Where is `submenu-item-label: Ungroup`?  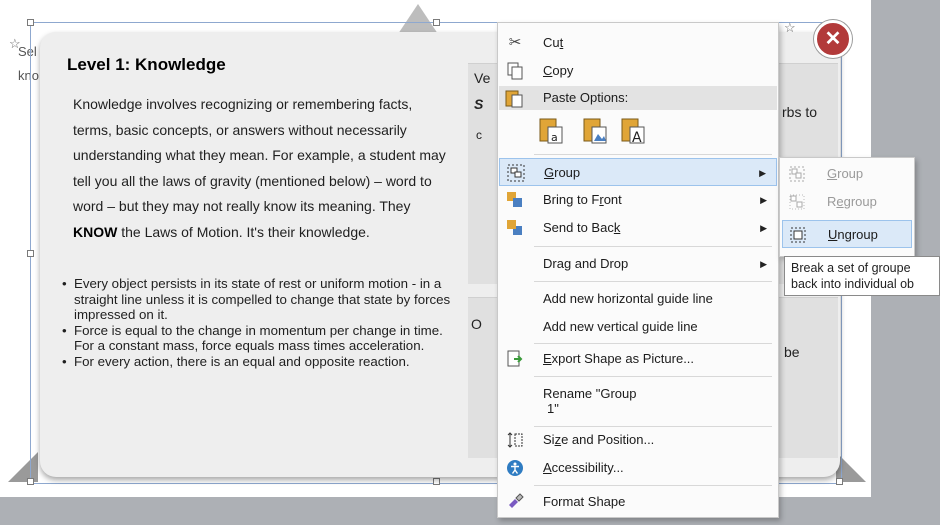 submenu-item-label: Ungroup is located at coordinates (853, 234).